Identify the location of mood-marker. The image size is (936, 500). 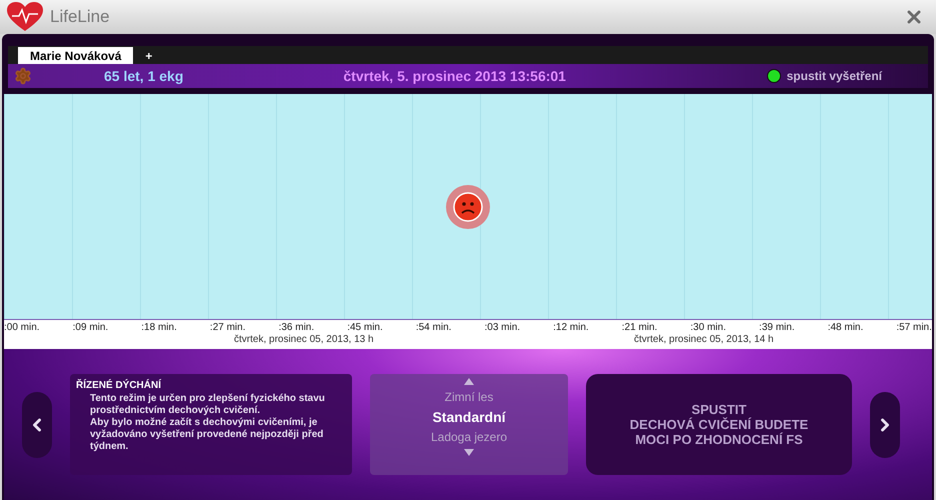
(468, 206).